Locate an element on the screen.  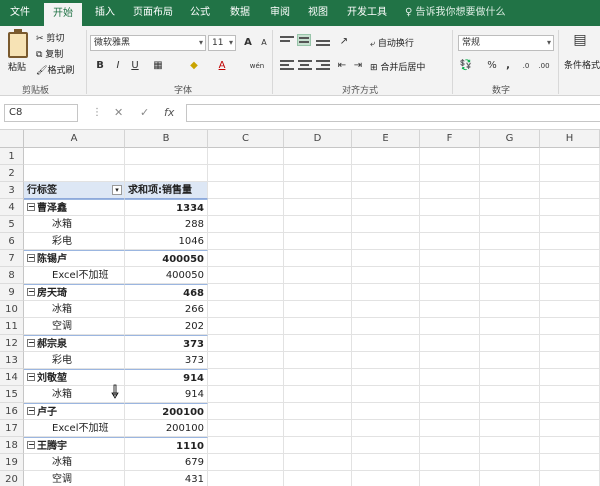
column-header-c: C is located at coordinates (246, 139).